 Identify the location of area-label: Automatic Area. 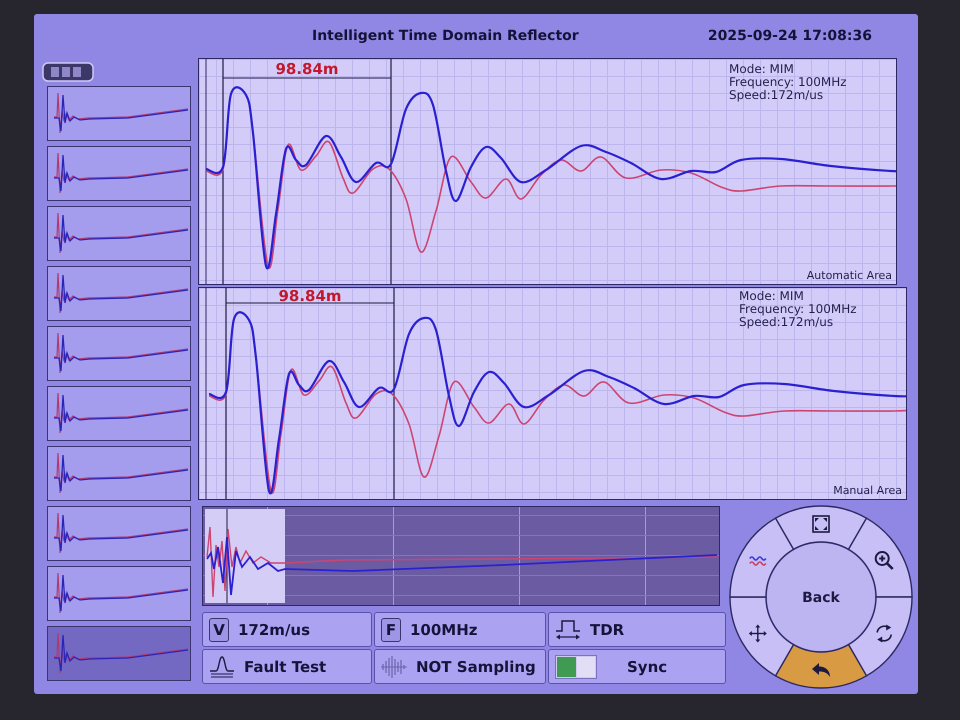
(849, 275).